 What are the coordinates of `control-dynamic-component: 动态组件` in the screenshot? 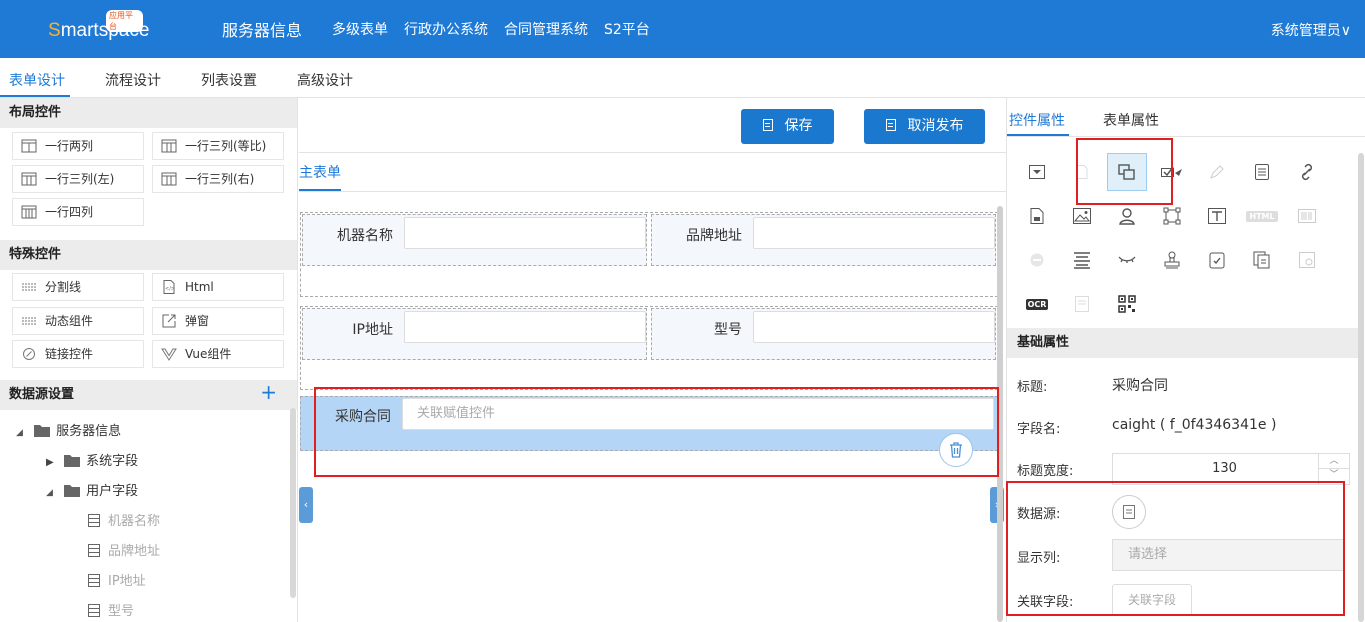 It's located at (78, 321).